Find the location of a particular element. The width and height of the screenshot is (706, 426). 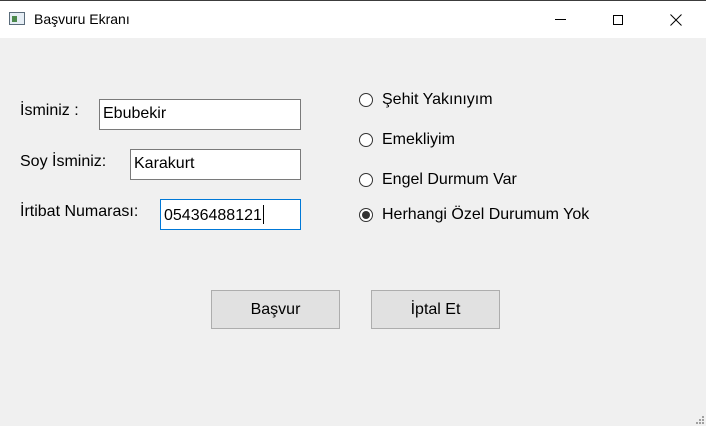

radio-circle-checked-icon is located at coordinates (366, 215).